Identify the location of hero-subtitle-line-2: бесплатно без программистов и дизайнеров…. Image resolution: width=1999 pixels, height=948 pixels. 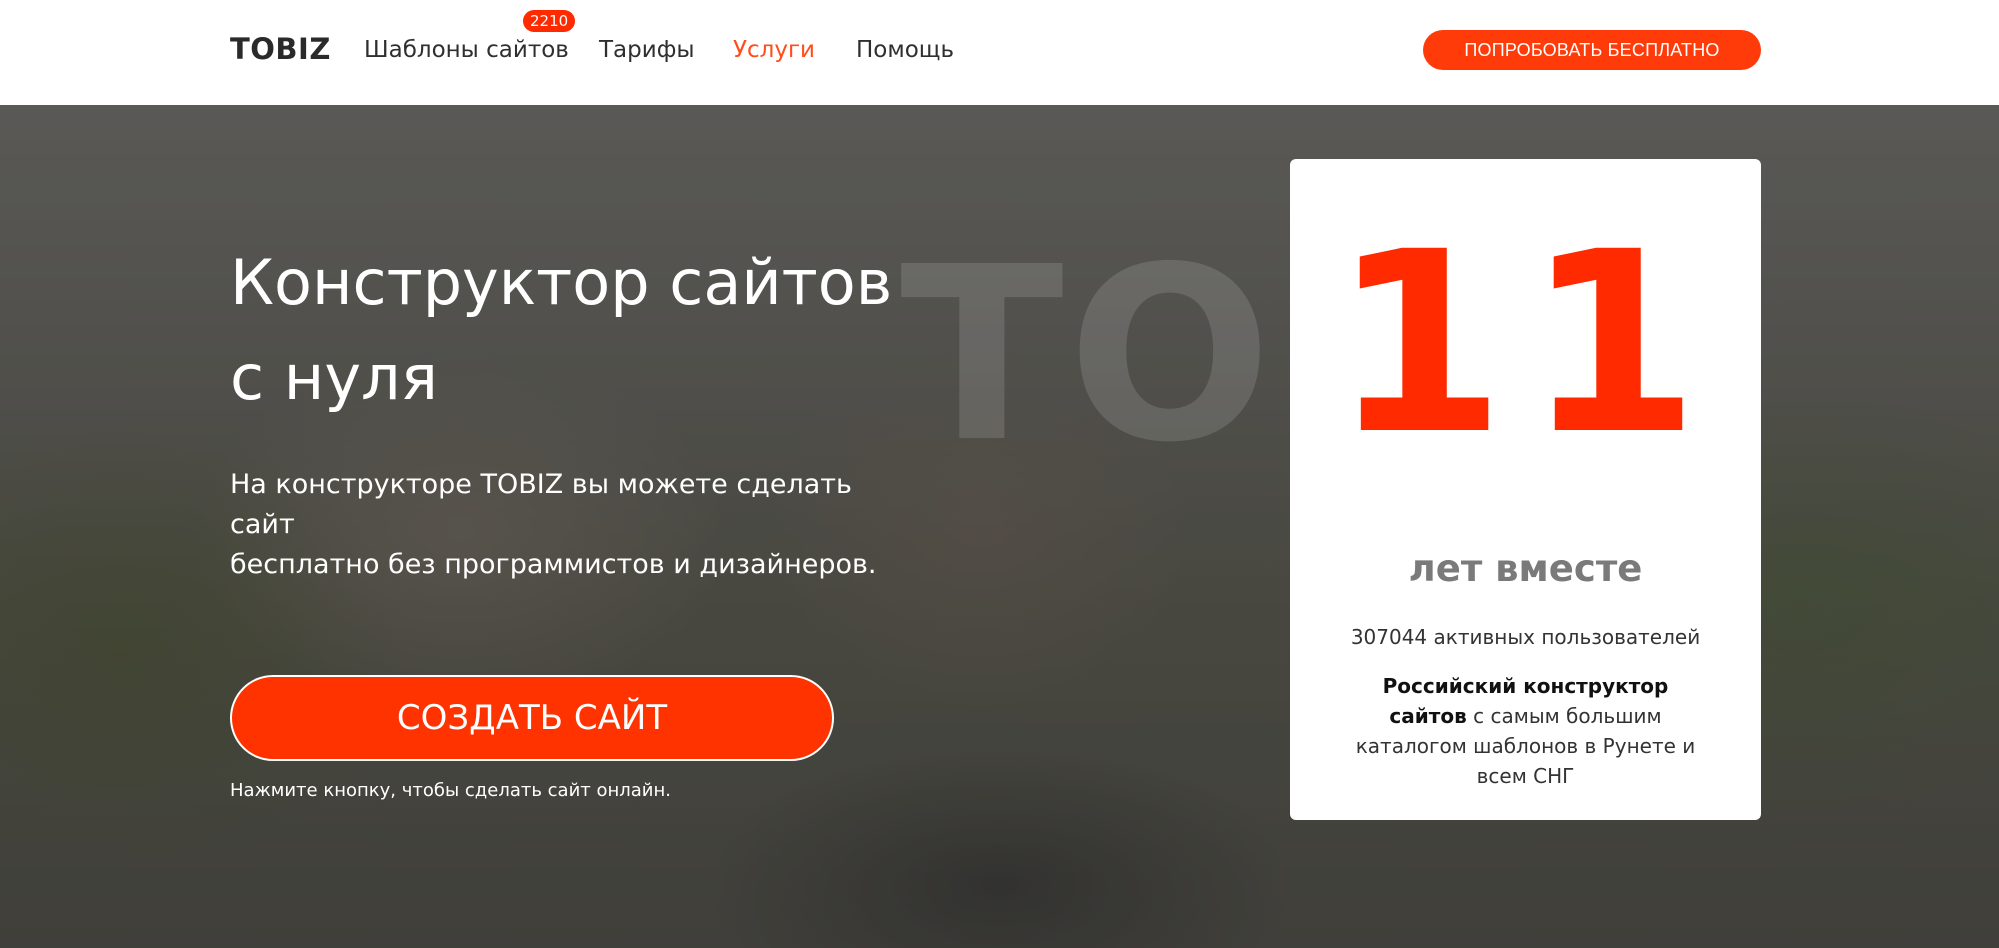
(553, 564).